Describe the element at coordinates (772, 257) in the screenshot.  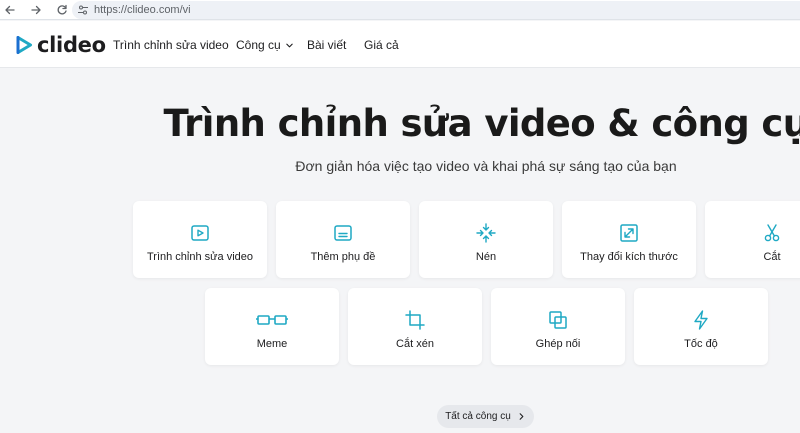
I see `tool-label: Cắt` at that location.